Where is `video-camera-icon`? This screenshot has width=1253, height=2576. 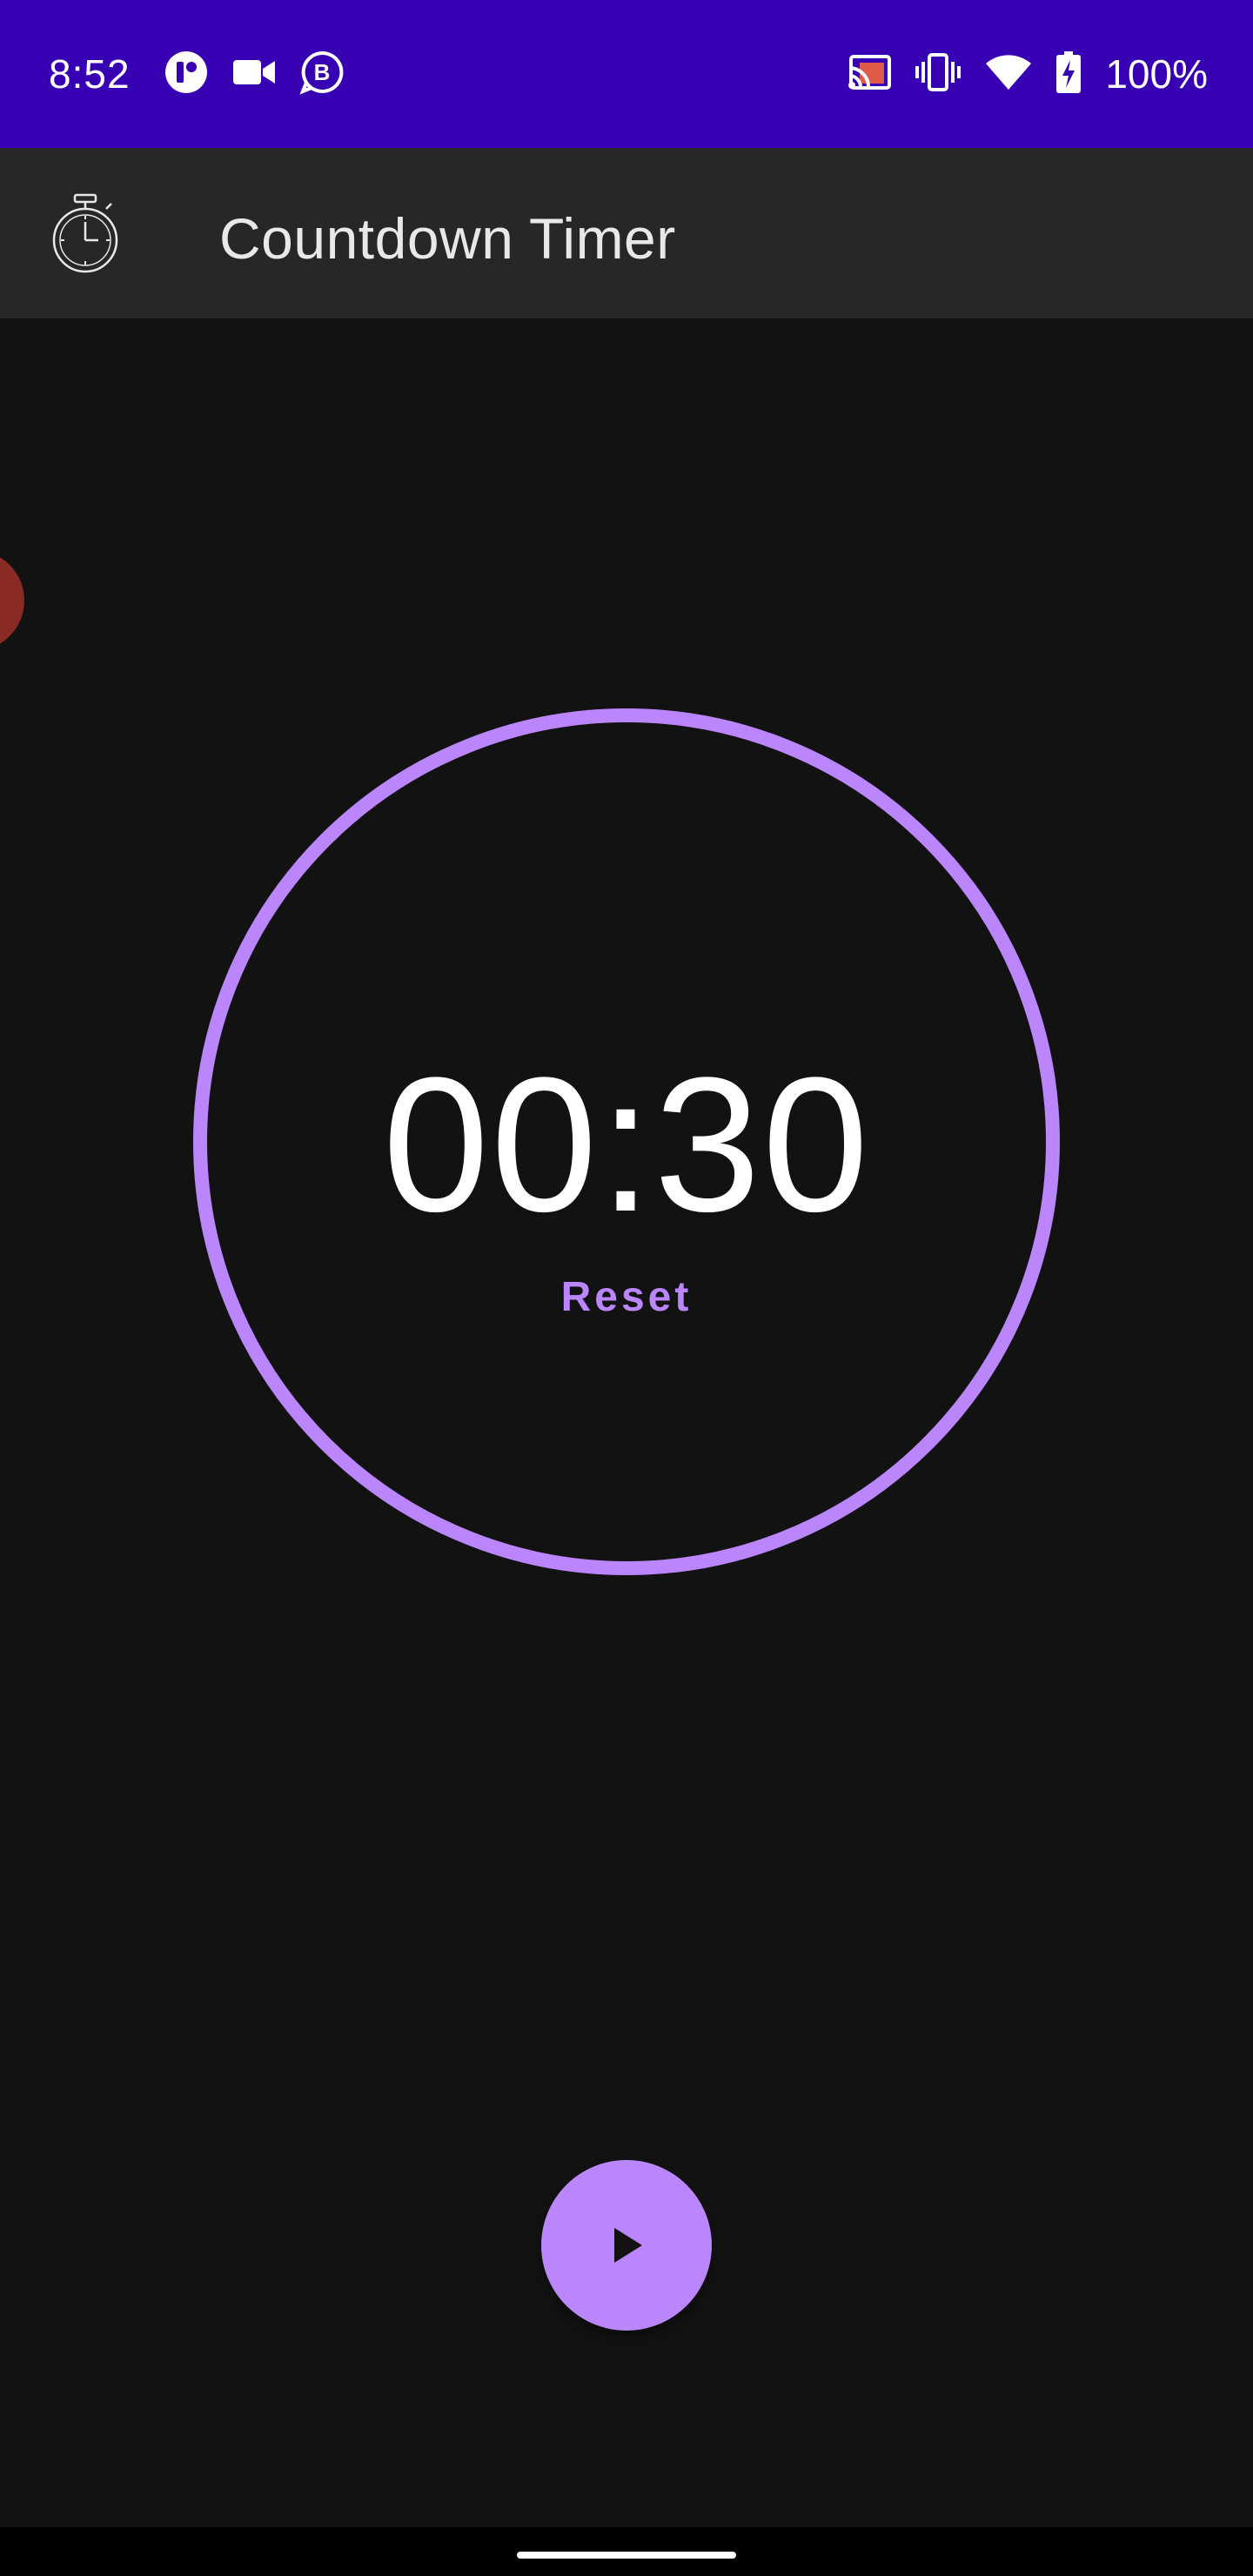
video-camera-icon is located at coordinates (254, 74).